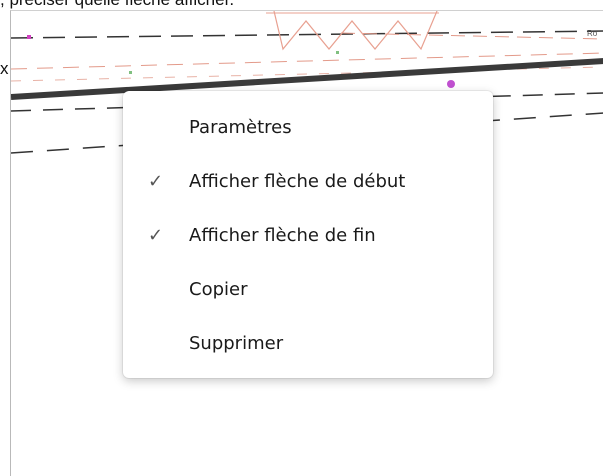 The width and height of the screenshot is (603, 476). I want to click on menu-item-afficher-fleche-fin: ✓ Afficher flèche de fin, so click(308, 236).